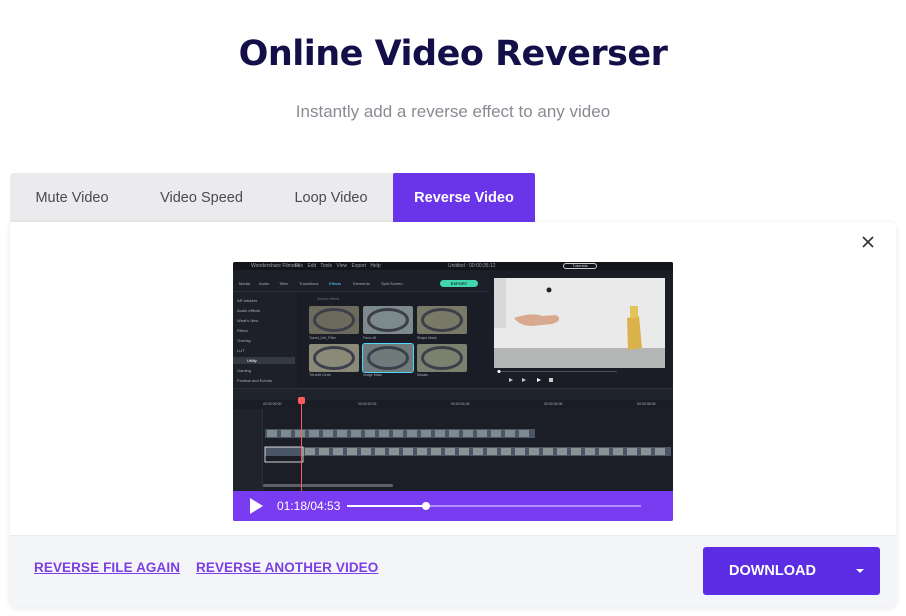 Image resolution: width=906 pixels, height=616 pixels. Describe the element at coordinates (423, 375) in the screenshot. I see `effect-label: Mosaic` at that location.